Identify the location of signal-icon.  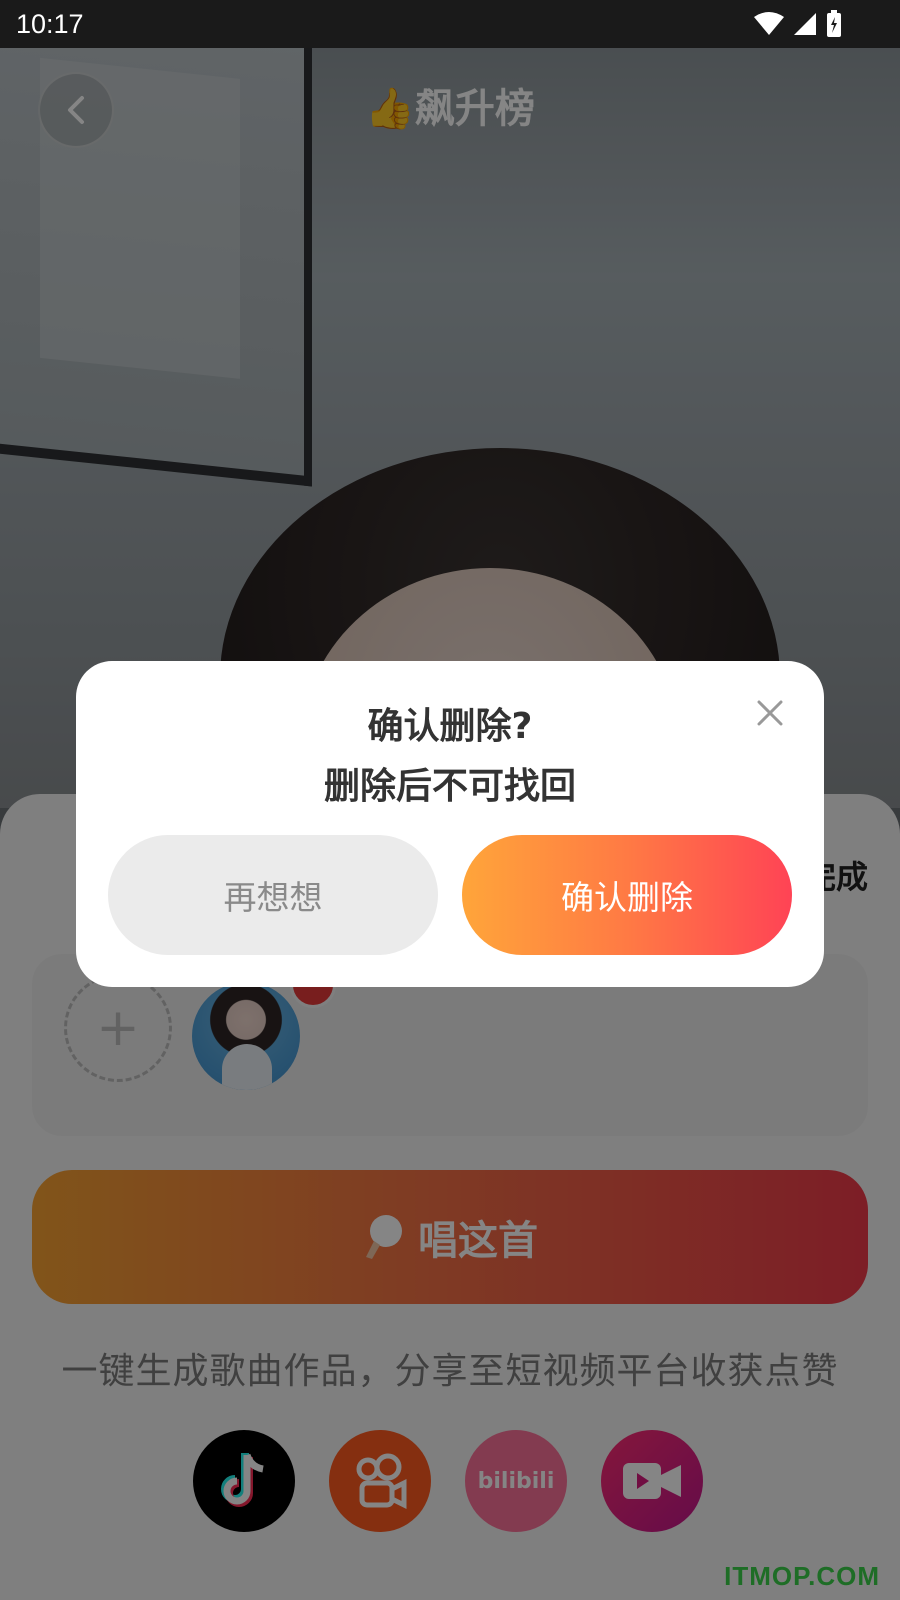
(805, 24).